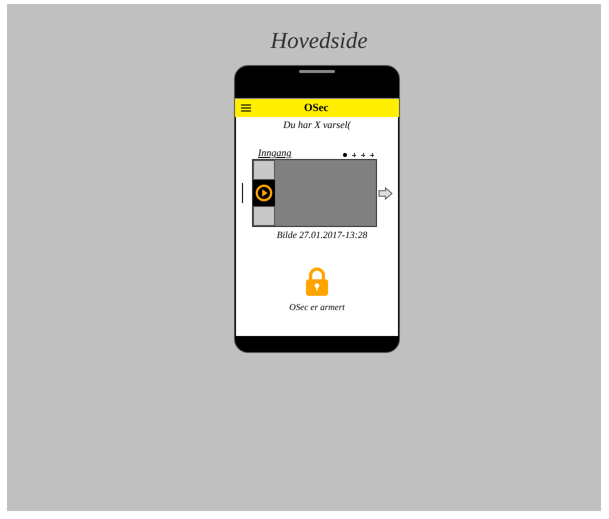 This screenshot has height=519, width=609. I want to click on camera-label: Inngang, so click(275, 153).